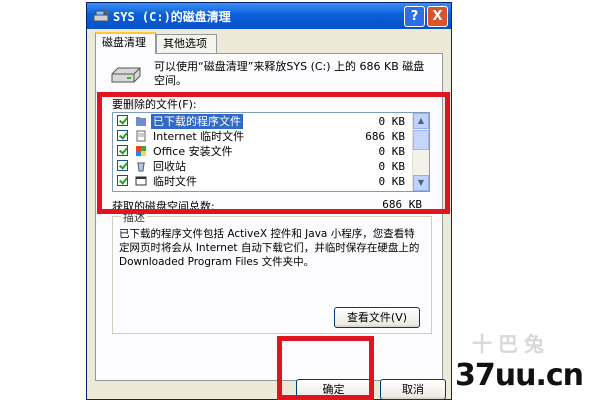 This screenshot has height=400, width=600. Describe the element at coordinates (519, 375) in the screenshot. I see `watermark-site: 37uu.cn` at that location.